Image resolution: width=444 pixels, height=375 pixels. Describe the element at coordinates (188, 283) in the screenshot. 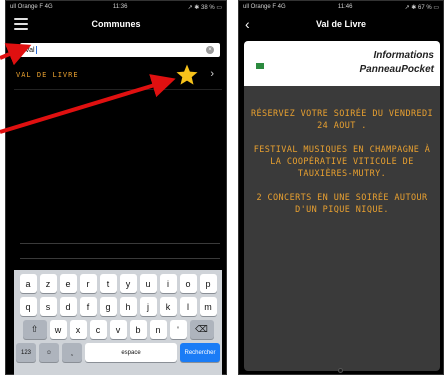

I see `key-row1-8: o` at that location.